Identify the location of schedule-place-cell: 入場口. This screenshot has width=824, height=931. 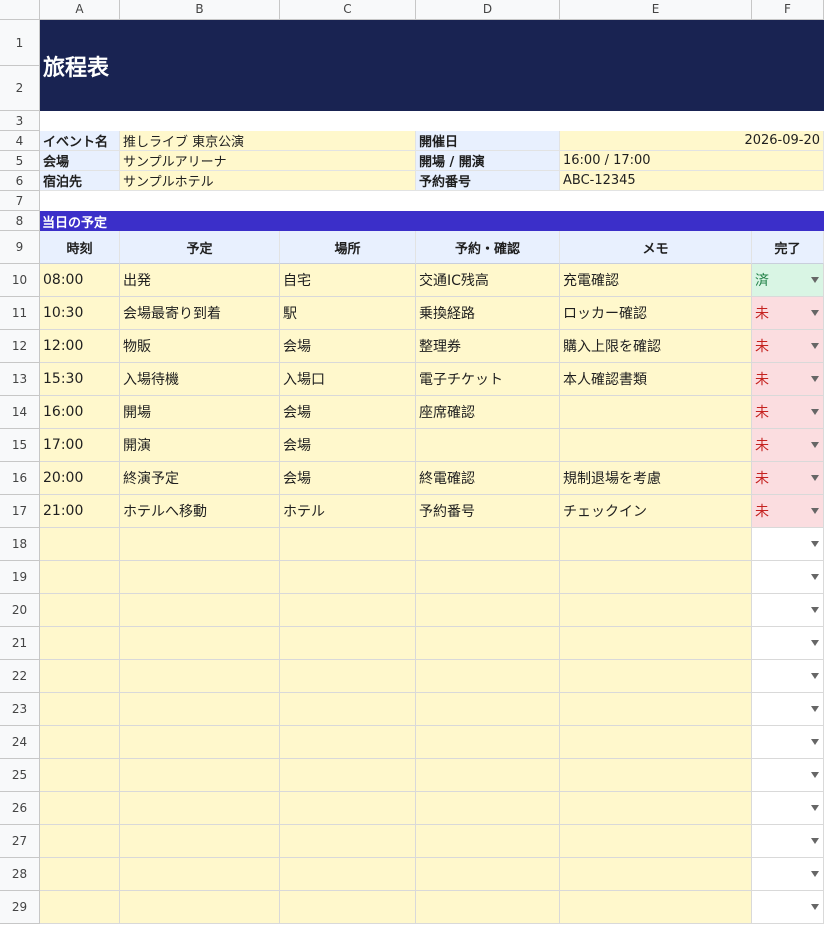
(348, 379).